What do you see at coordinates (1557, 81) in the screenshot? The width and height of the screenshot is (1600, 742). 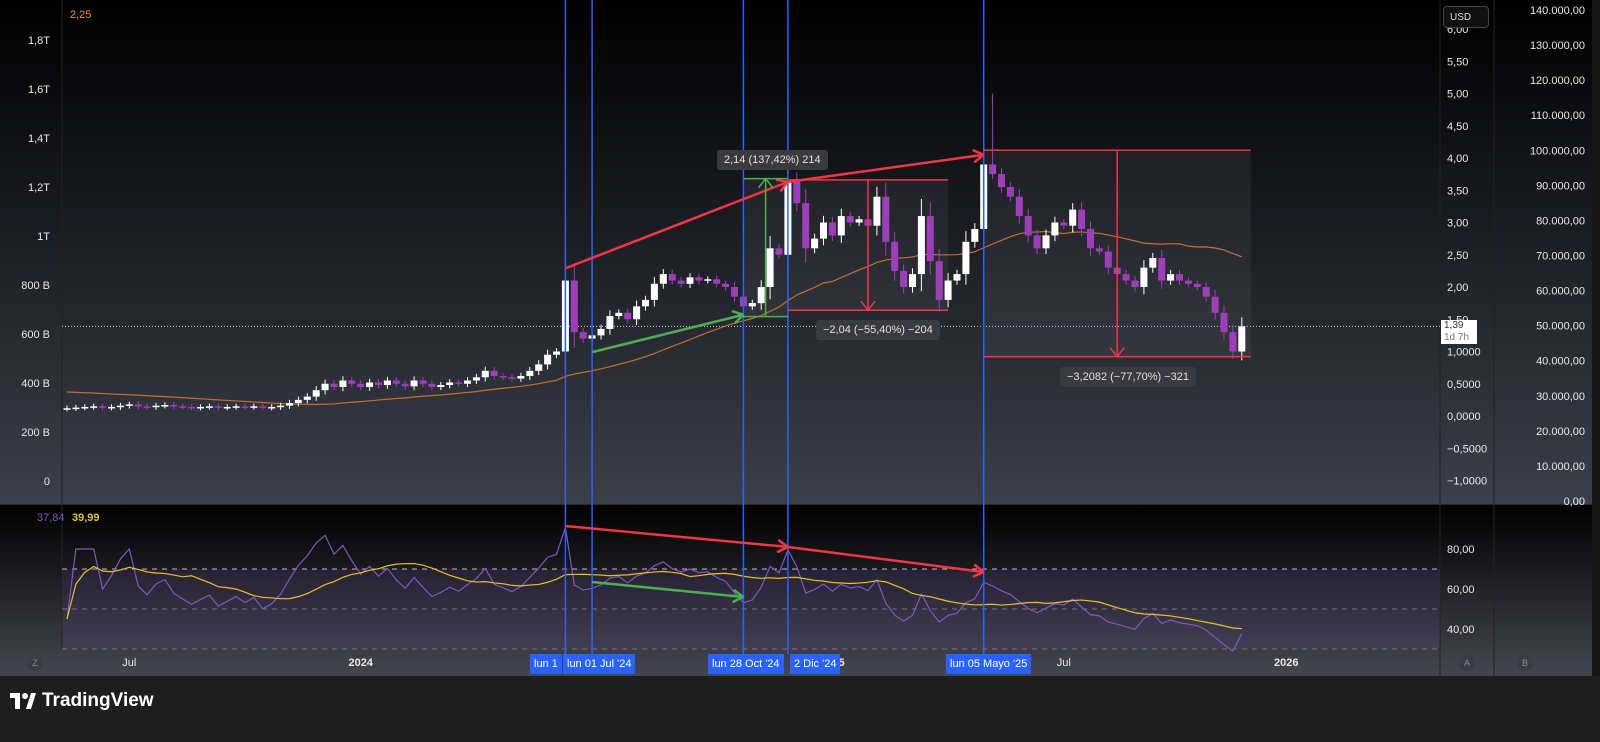 I see `outer-axis-tick: 120.000,00` at bounding box center [1557, 81].